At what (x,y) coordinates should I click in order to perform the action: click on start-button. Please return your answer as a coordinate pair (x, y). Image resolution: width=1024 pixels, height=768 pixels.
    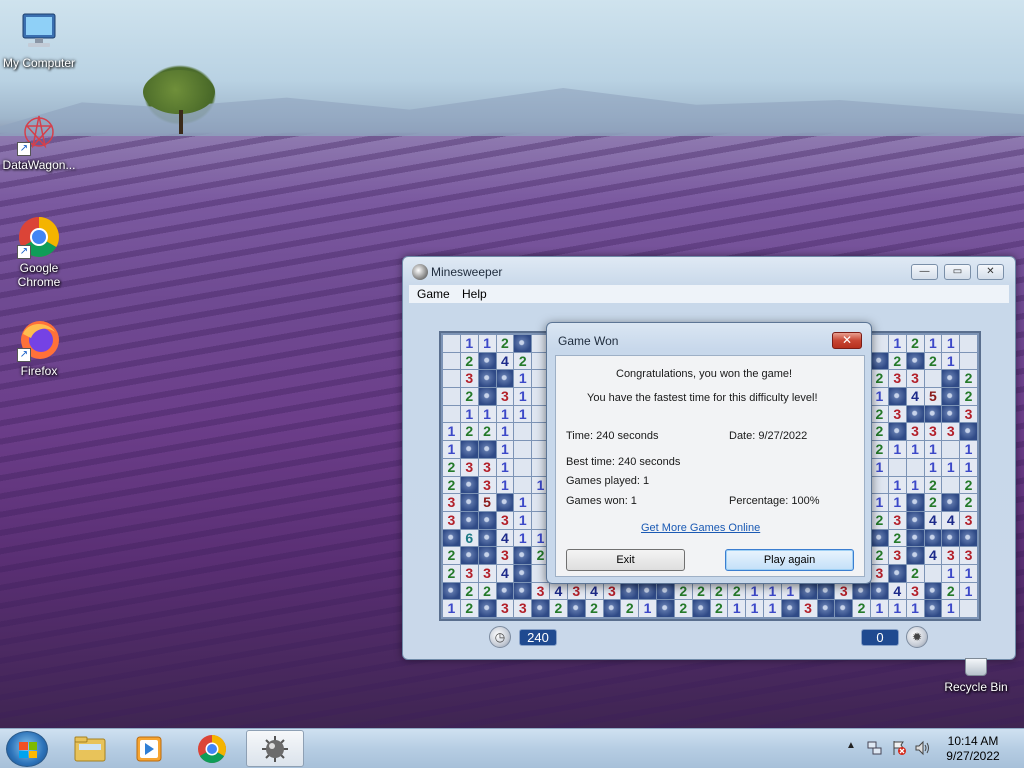
    Looking at the image, I should click on (27, 749).